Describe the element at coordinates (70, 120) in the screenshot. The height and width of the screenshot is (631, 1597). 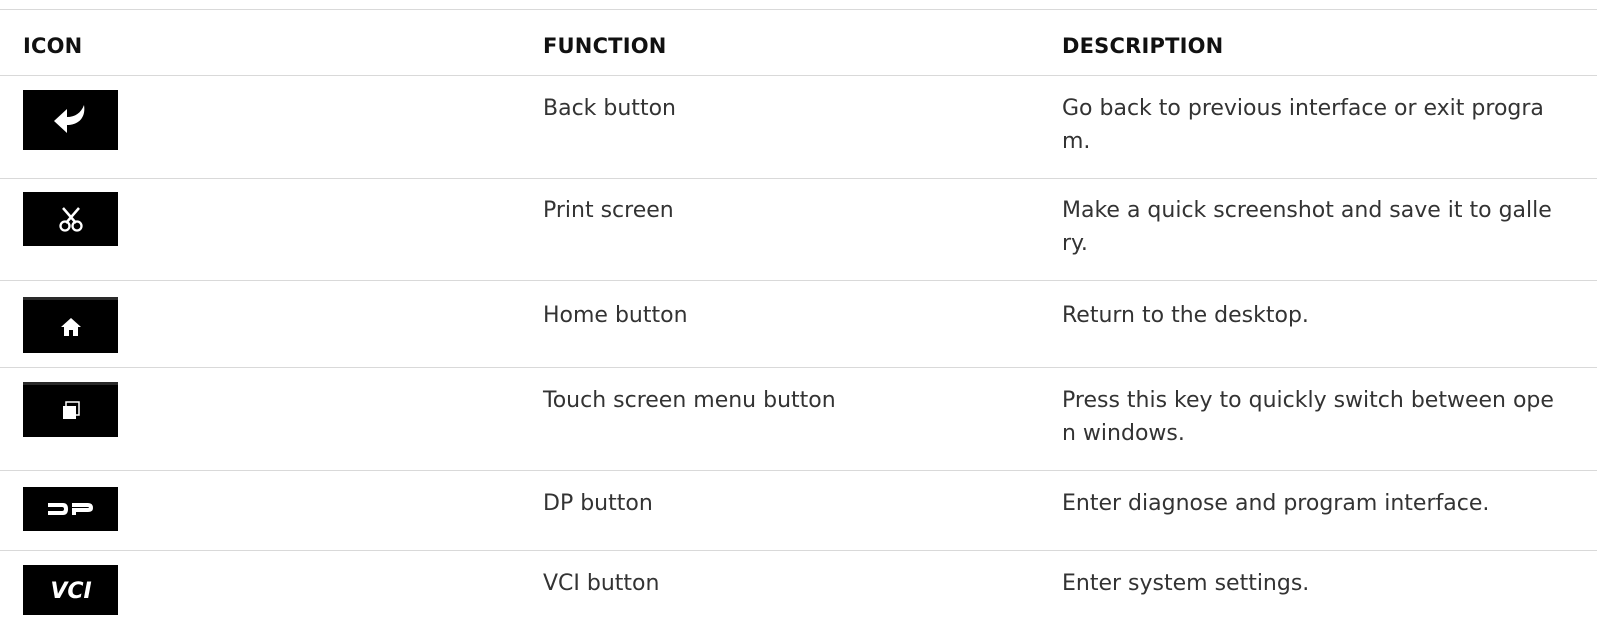
I see `back-arrow-icon` at that location.